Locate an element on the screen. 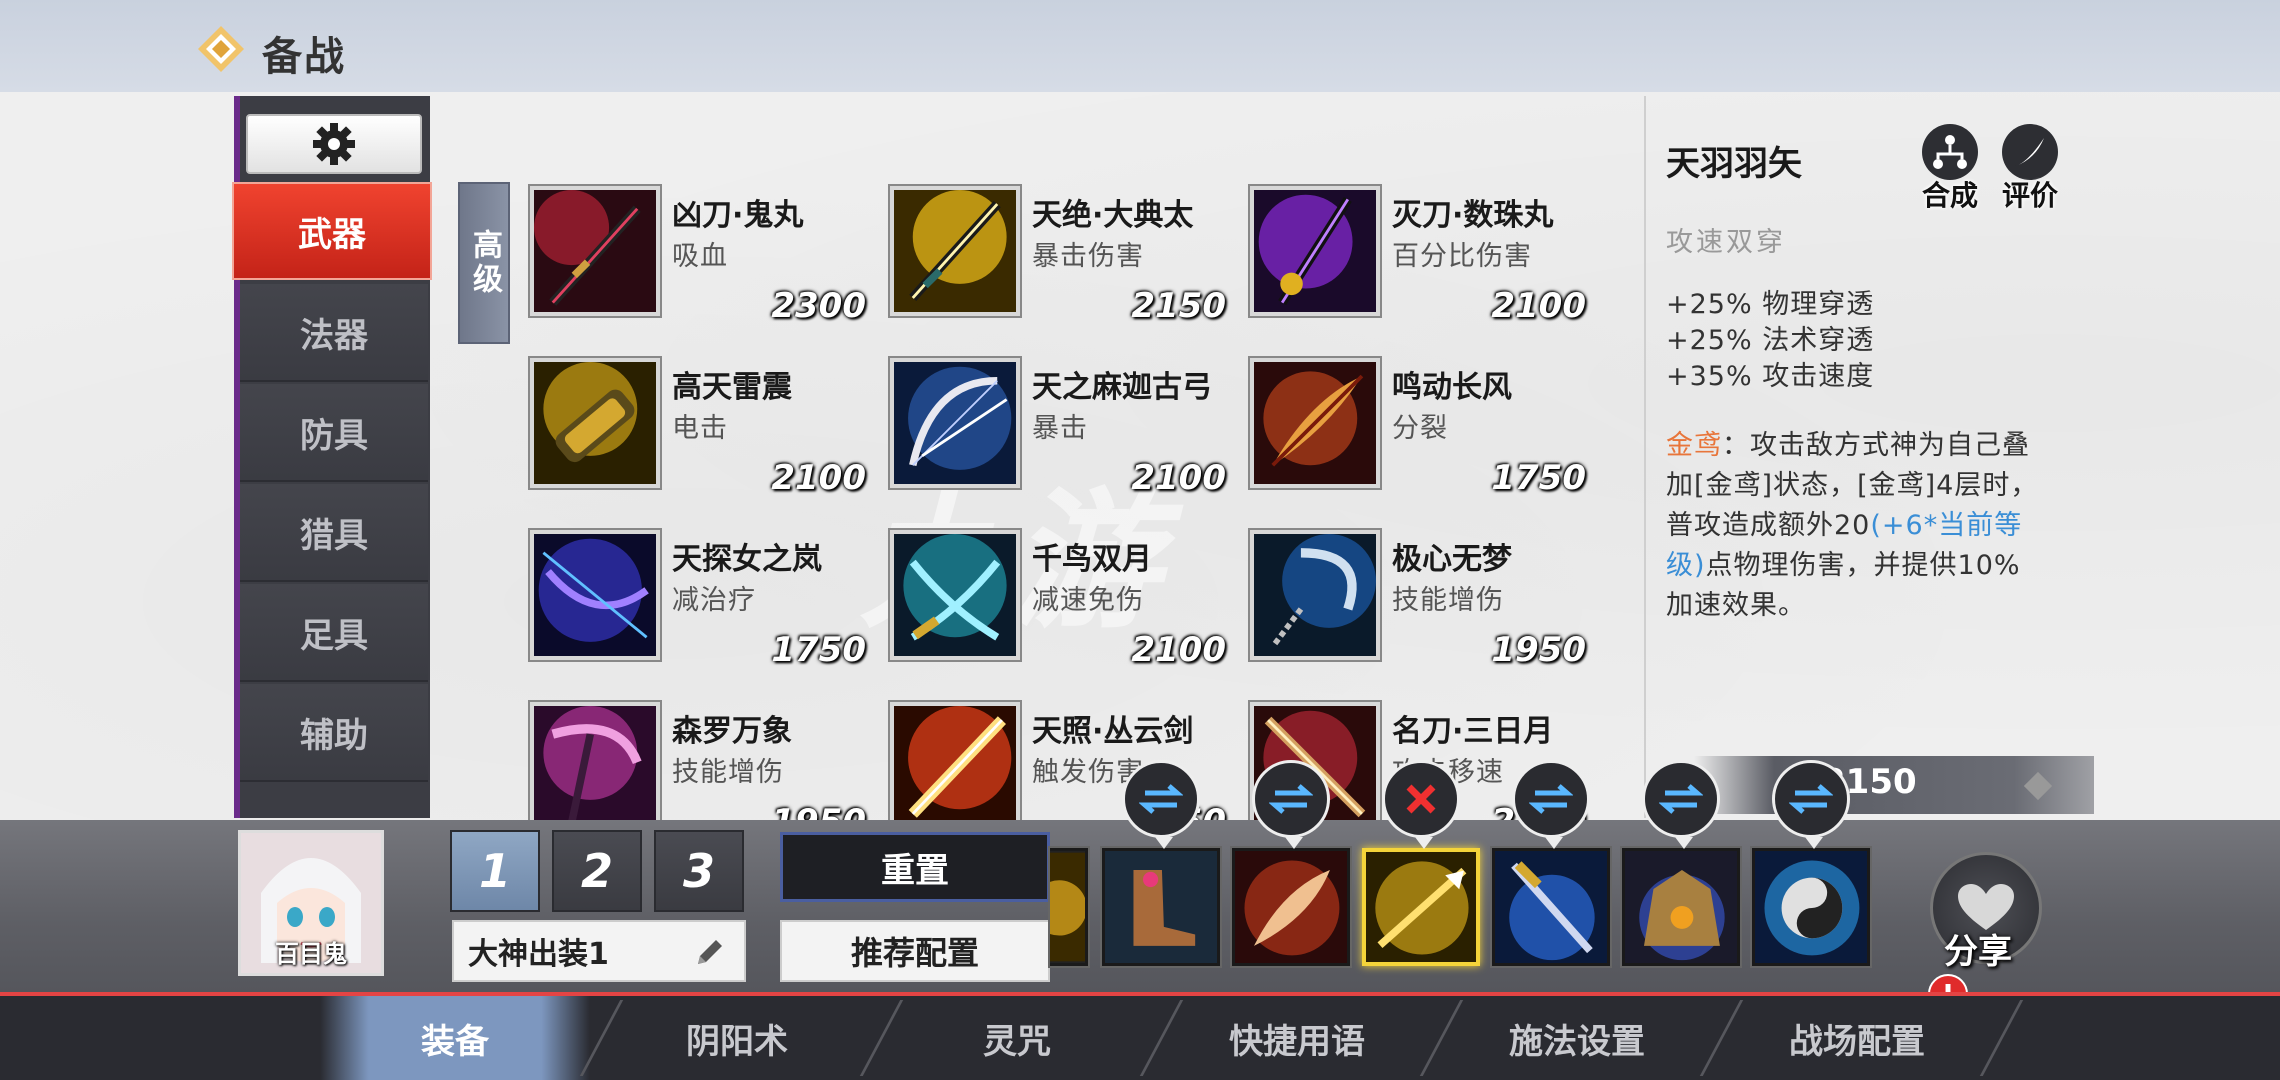 This screenshot has height=1080, width=2280. category-support: 辅助 is located at coordinates (334, 733).